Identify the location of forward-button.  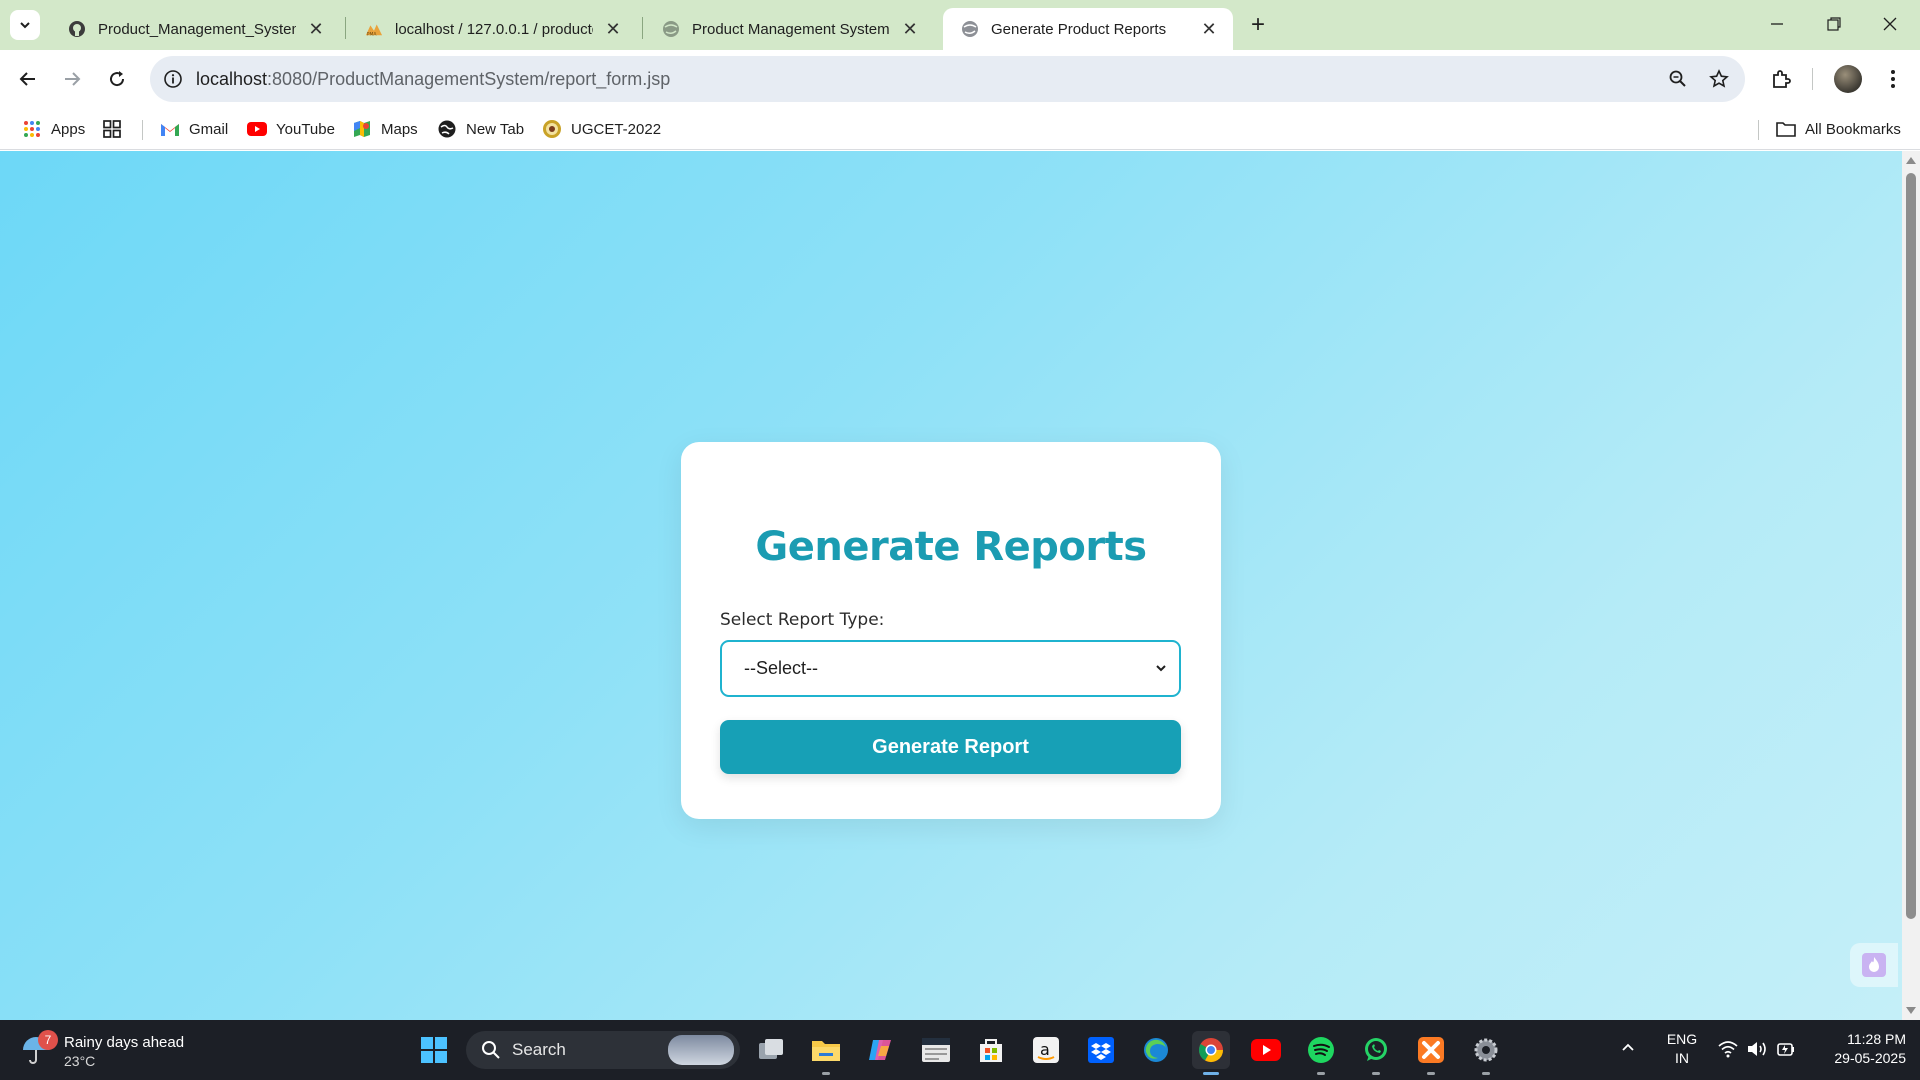
(72, 79).